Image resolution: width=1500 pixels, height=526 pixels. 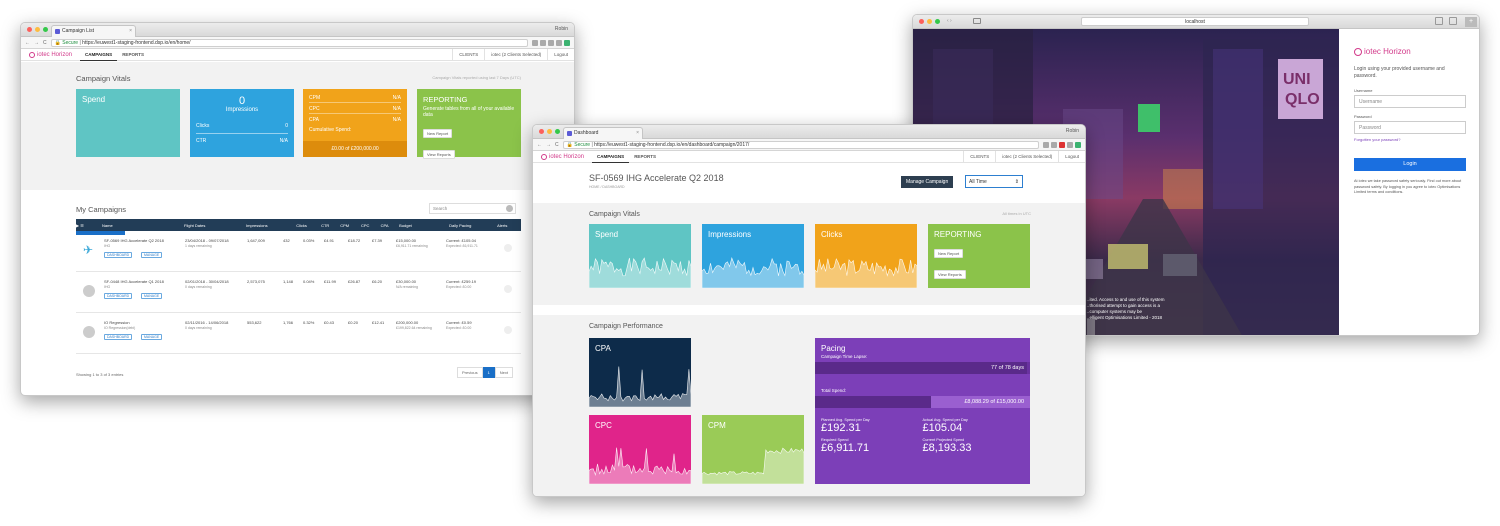 I want to click on header-budget: Budget, so click(x=424, y=225).